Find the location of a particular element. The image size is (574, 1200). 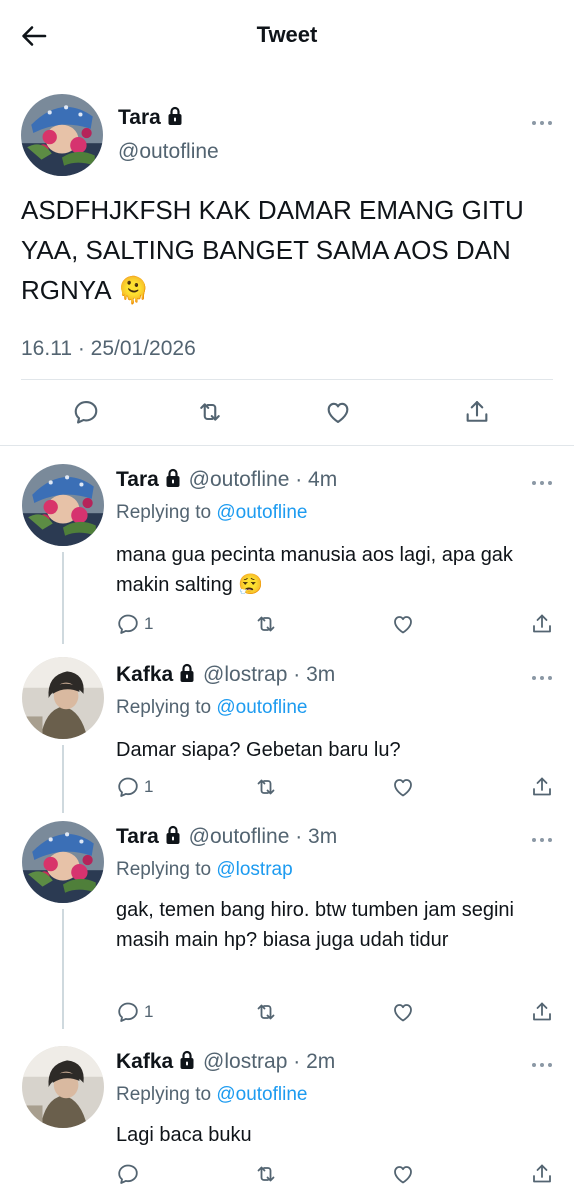

replying-to-handle: @lostrap is located at coordinates (254, 869).